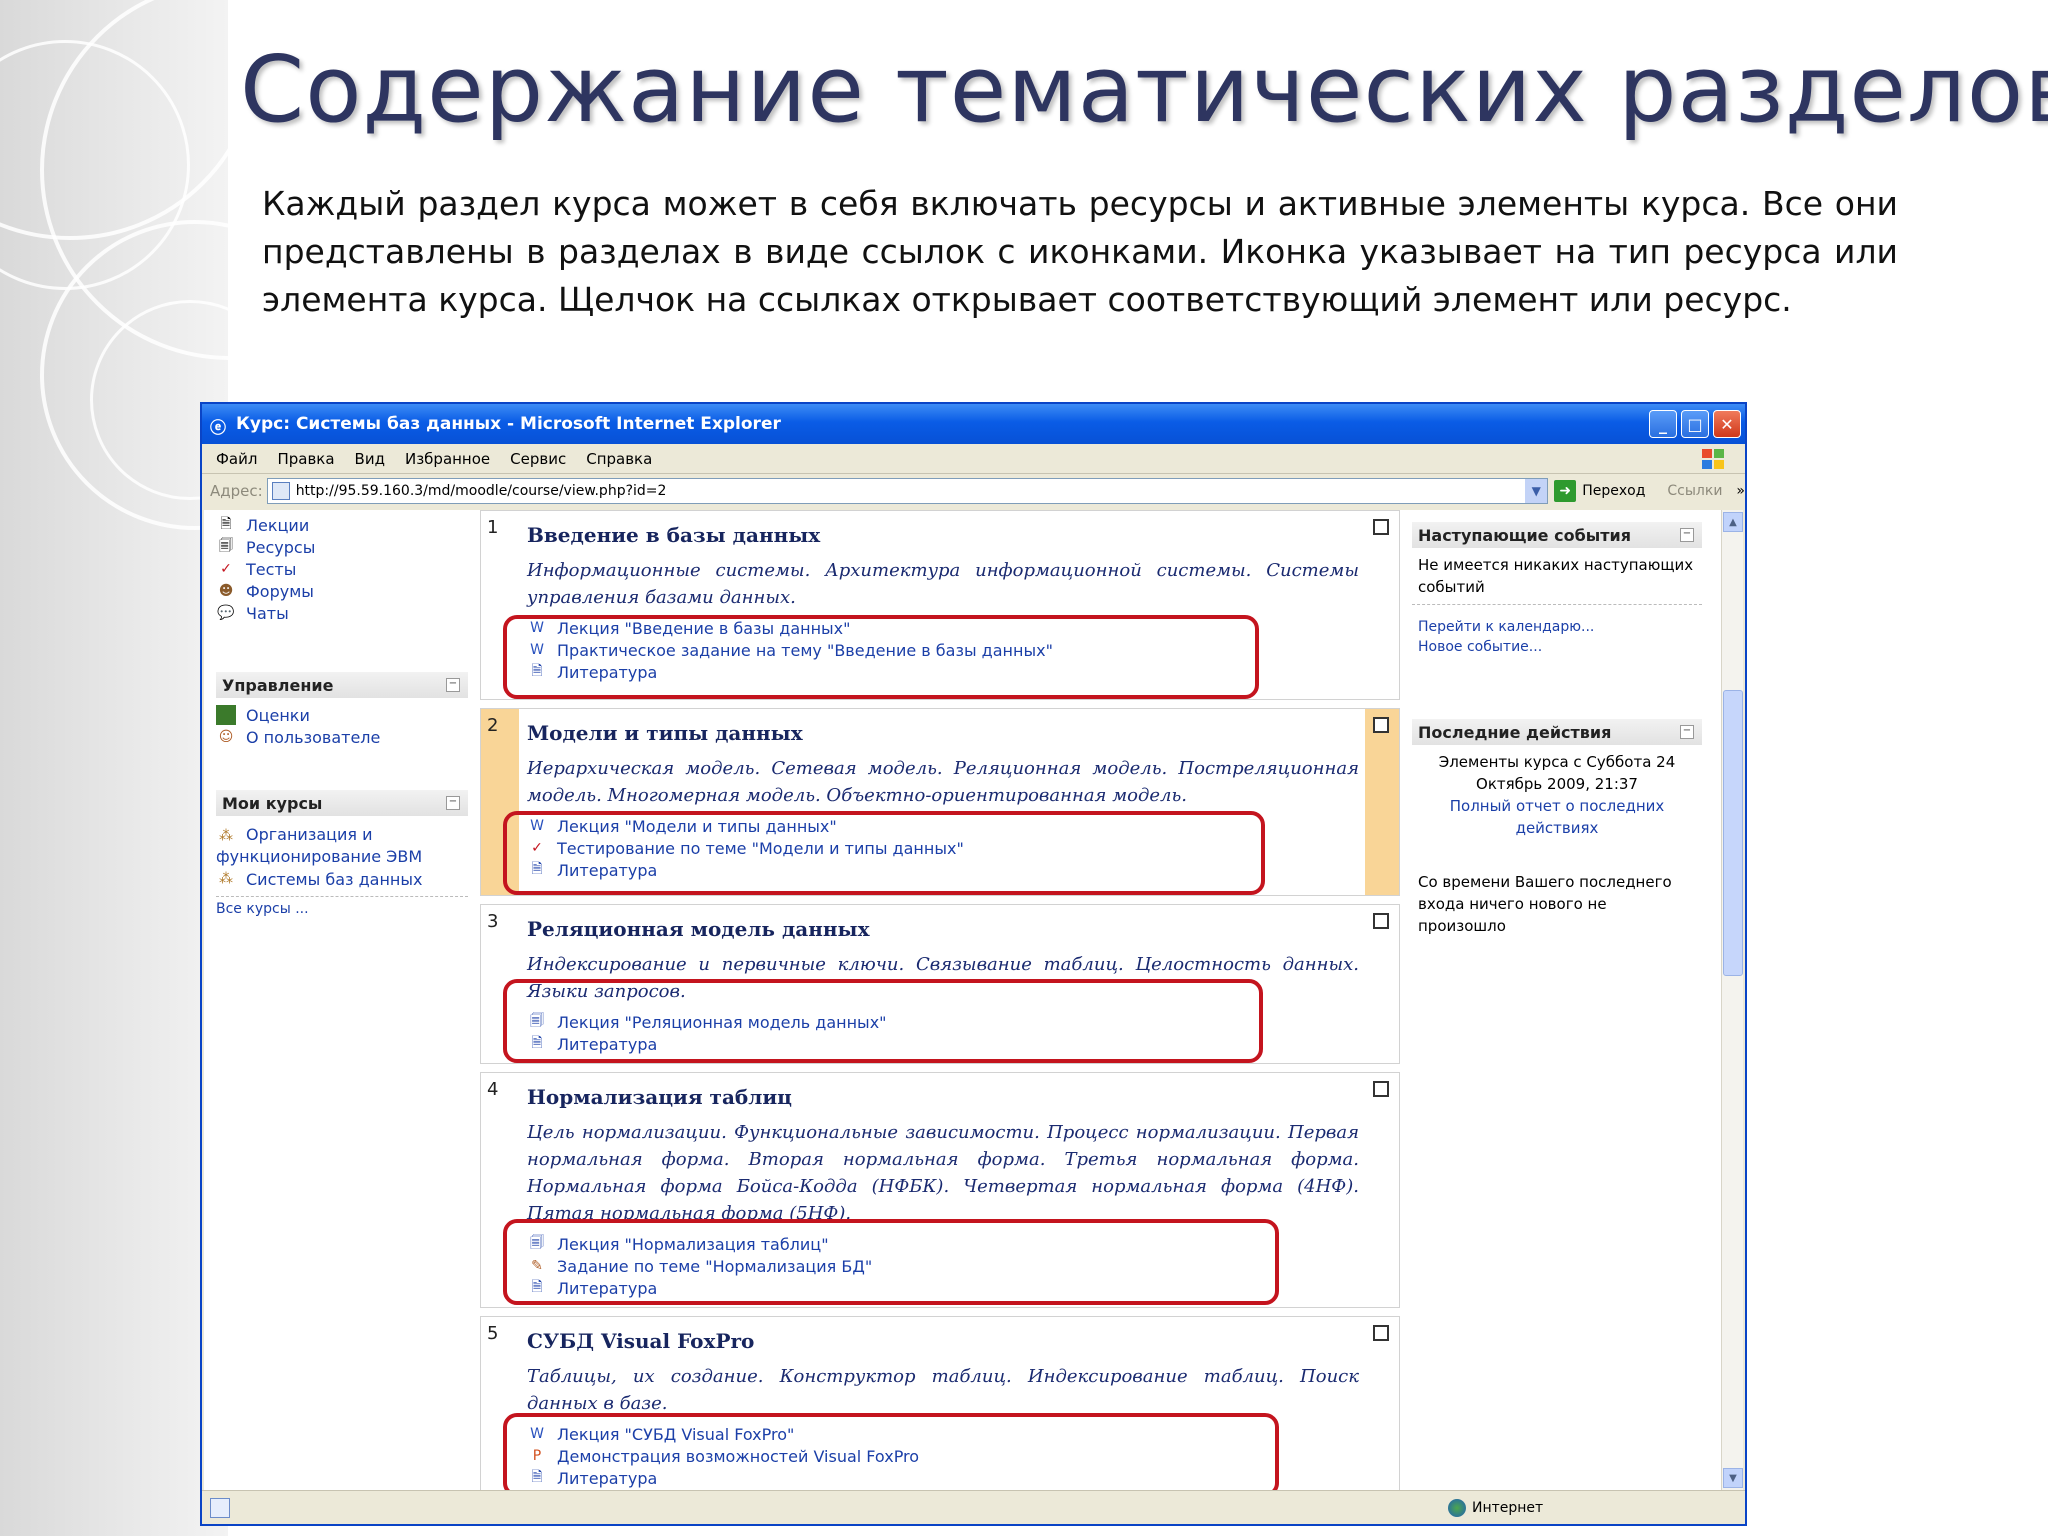  What do you see at coordinates (236, 491) in the screenshot?
I see `address-label: Адрес:` at bounding box center [236, 491].